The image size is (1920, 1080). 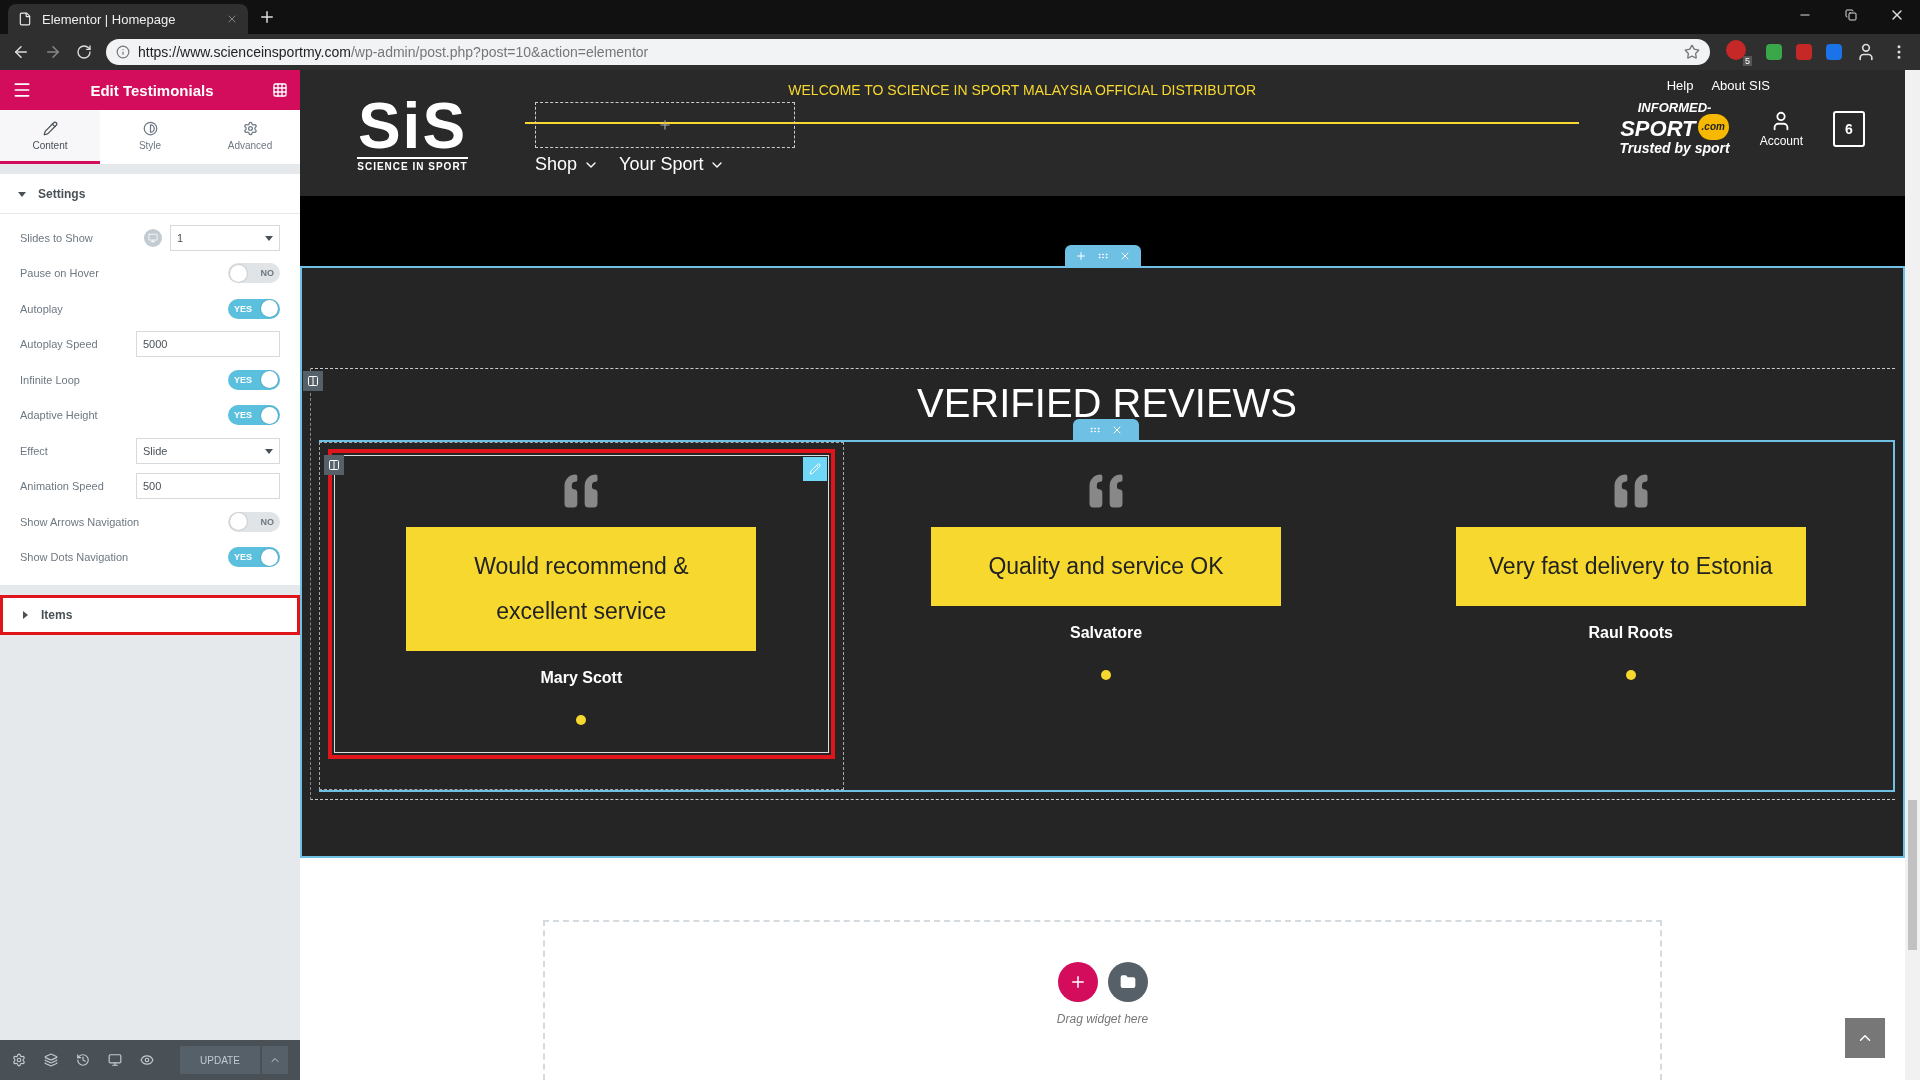 I want to click on forward-icon, so click(x=53, y=52).